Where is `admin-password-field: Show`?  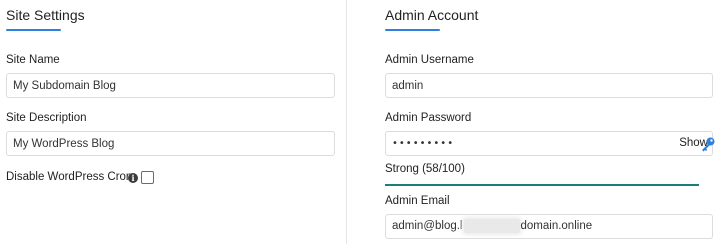 admin-password-field: Show is located at coordinates (549, 143).